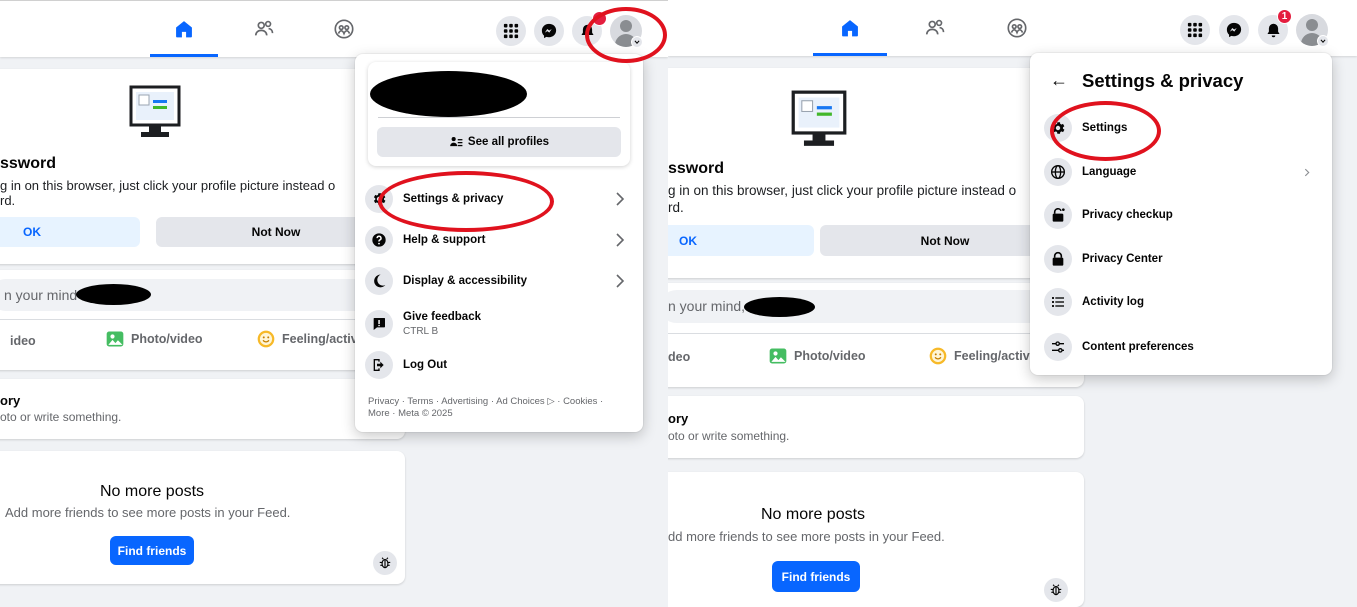  I want to click on menu-item-log-out: Log Out, so click(499, 365).